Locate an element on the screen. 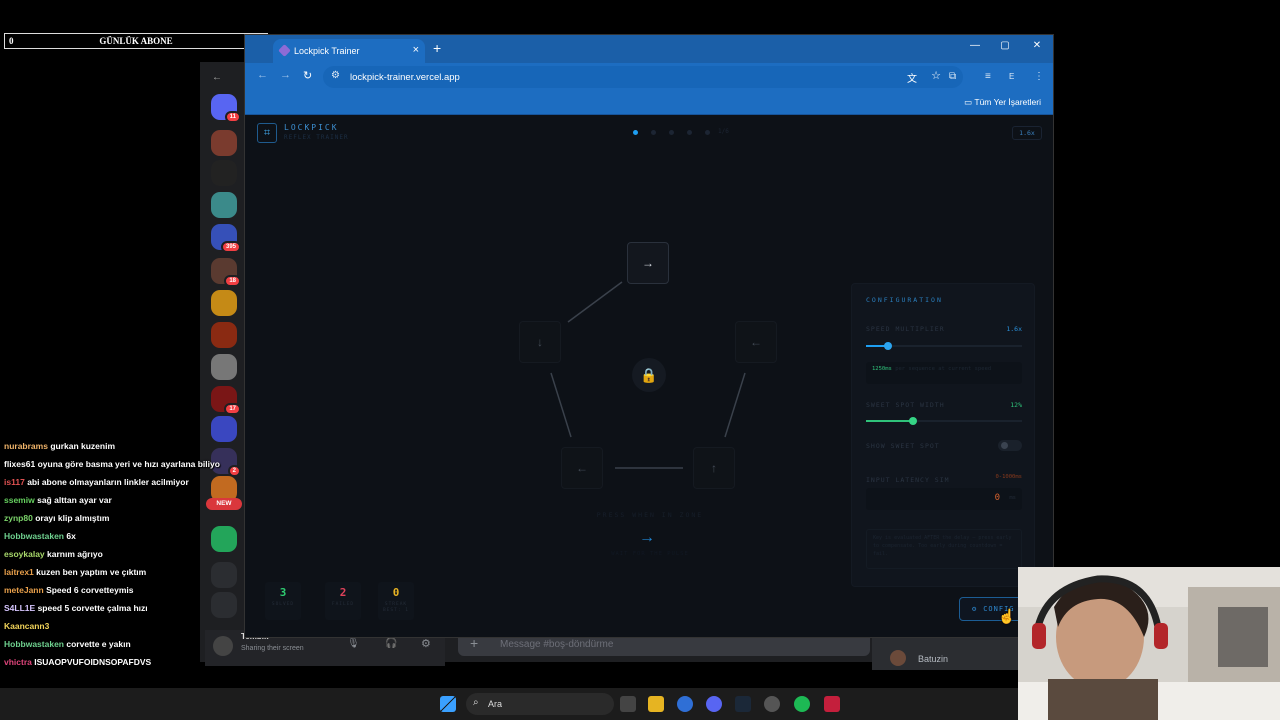 Image resolution: width=1280 pixels, height=720 pixels. task-view-icon is located at coordinates (628, 704).